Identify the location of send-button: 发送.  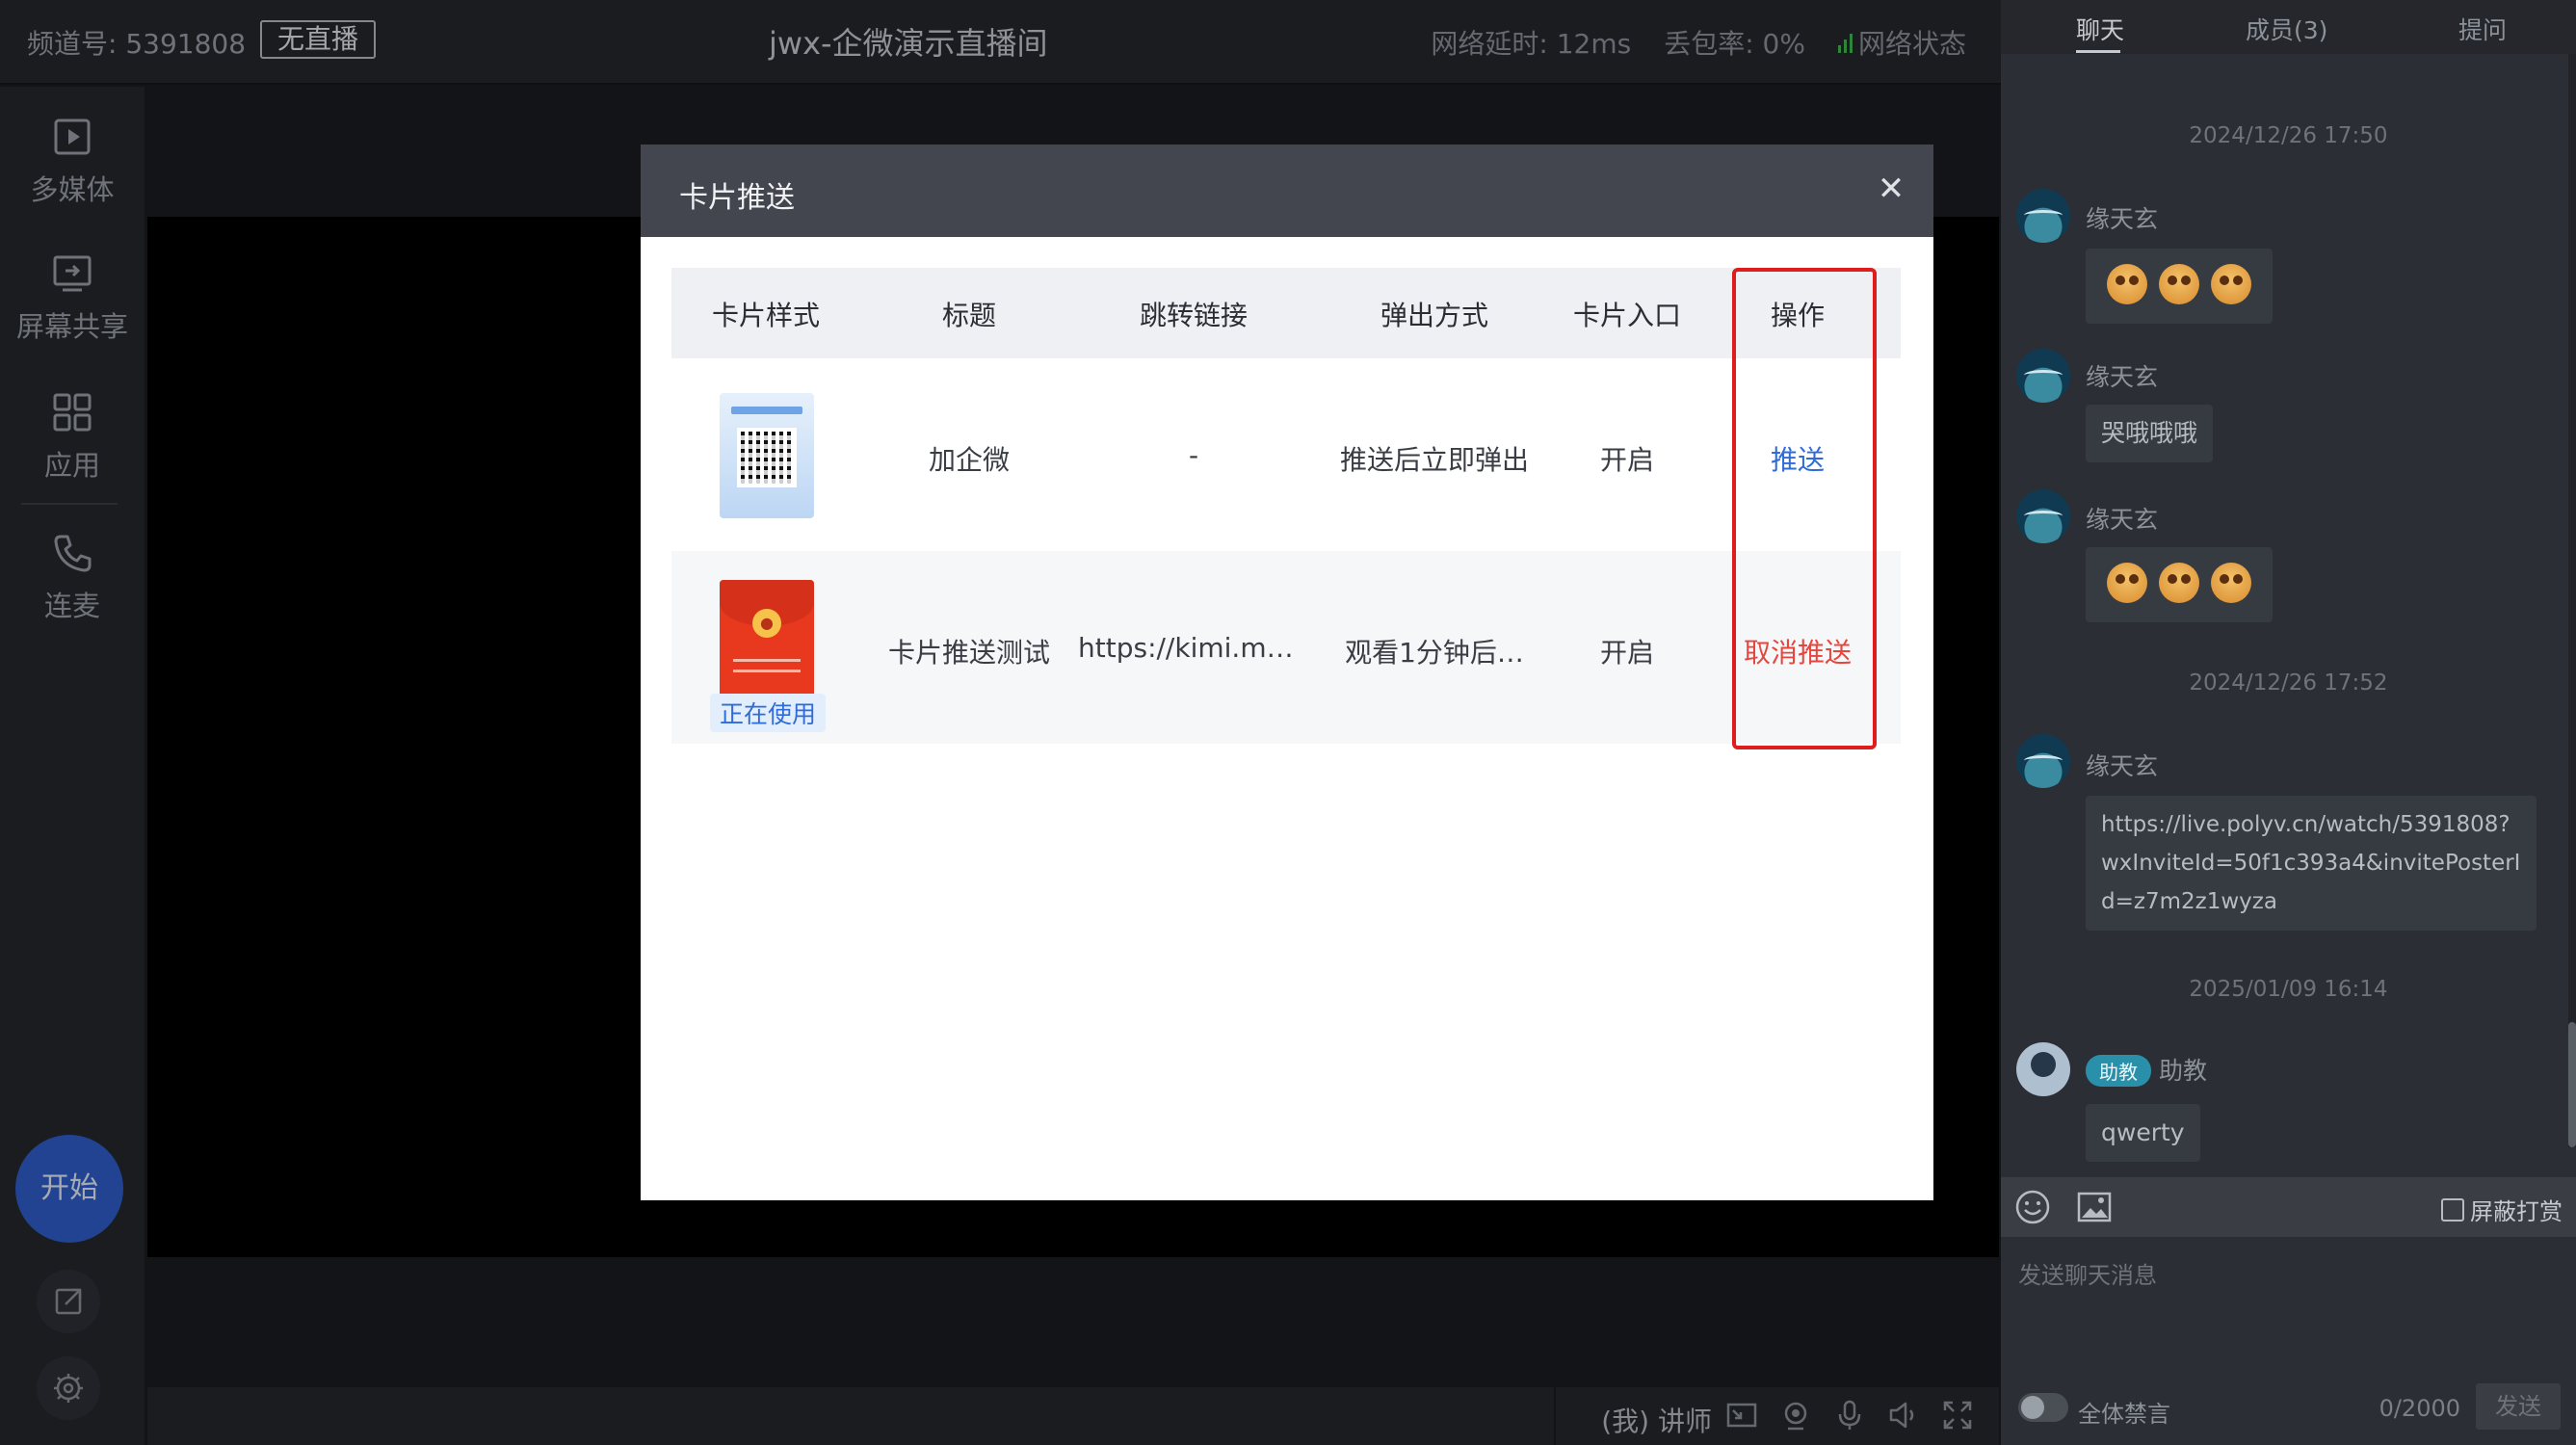
(2518, 1406).